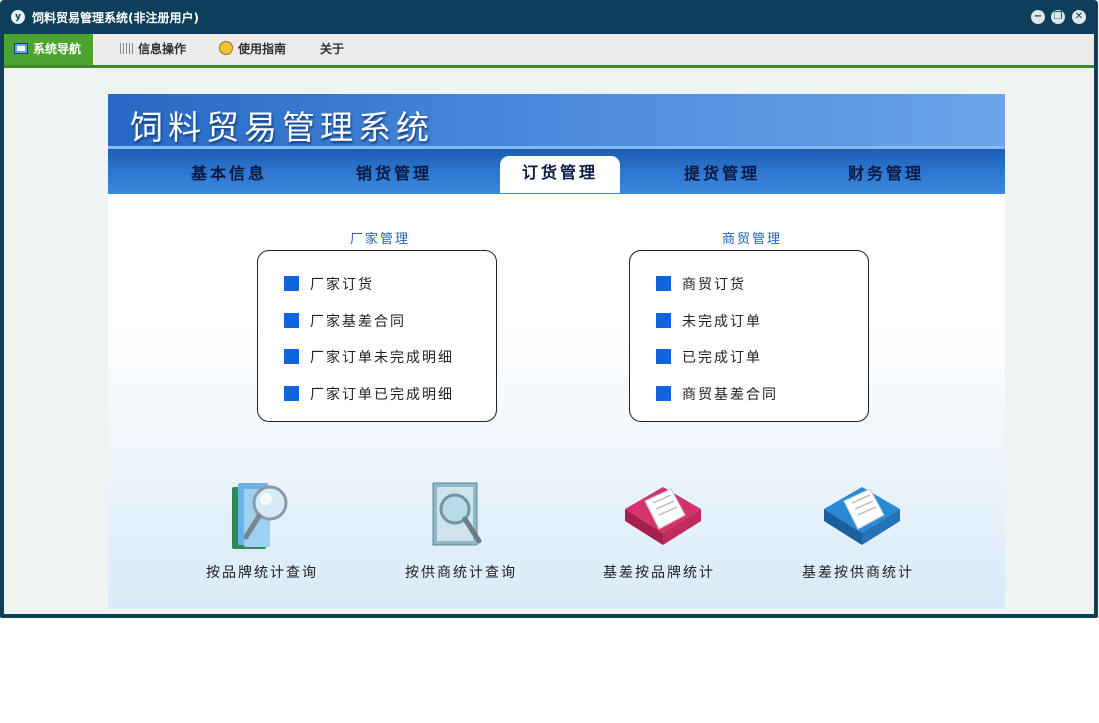  I want to click on tab-strip: 基本信息 销货管理 订货管理 提货管理 财务管理, so click(556, 170).